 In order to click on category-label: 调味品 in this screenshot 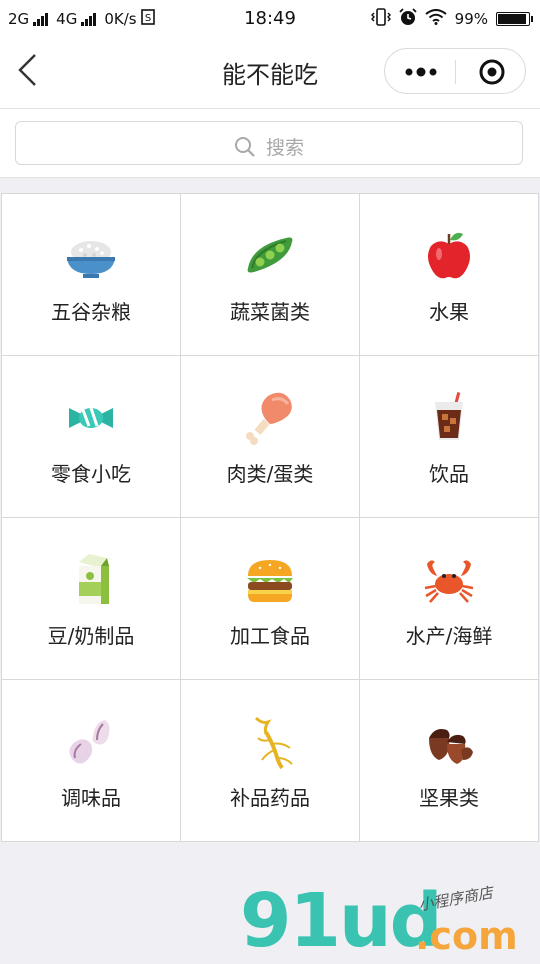, I will do `click(91, 798)`.